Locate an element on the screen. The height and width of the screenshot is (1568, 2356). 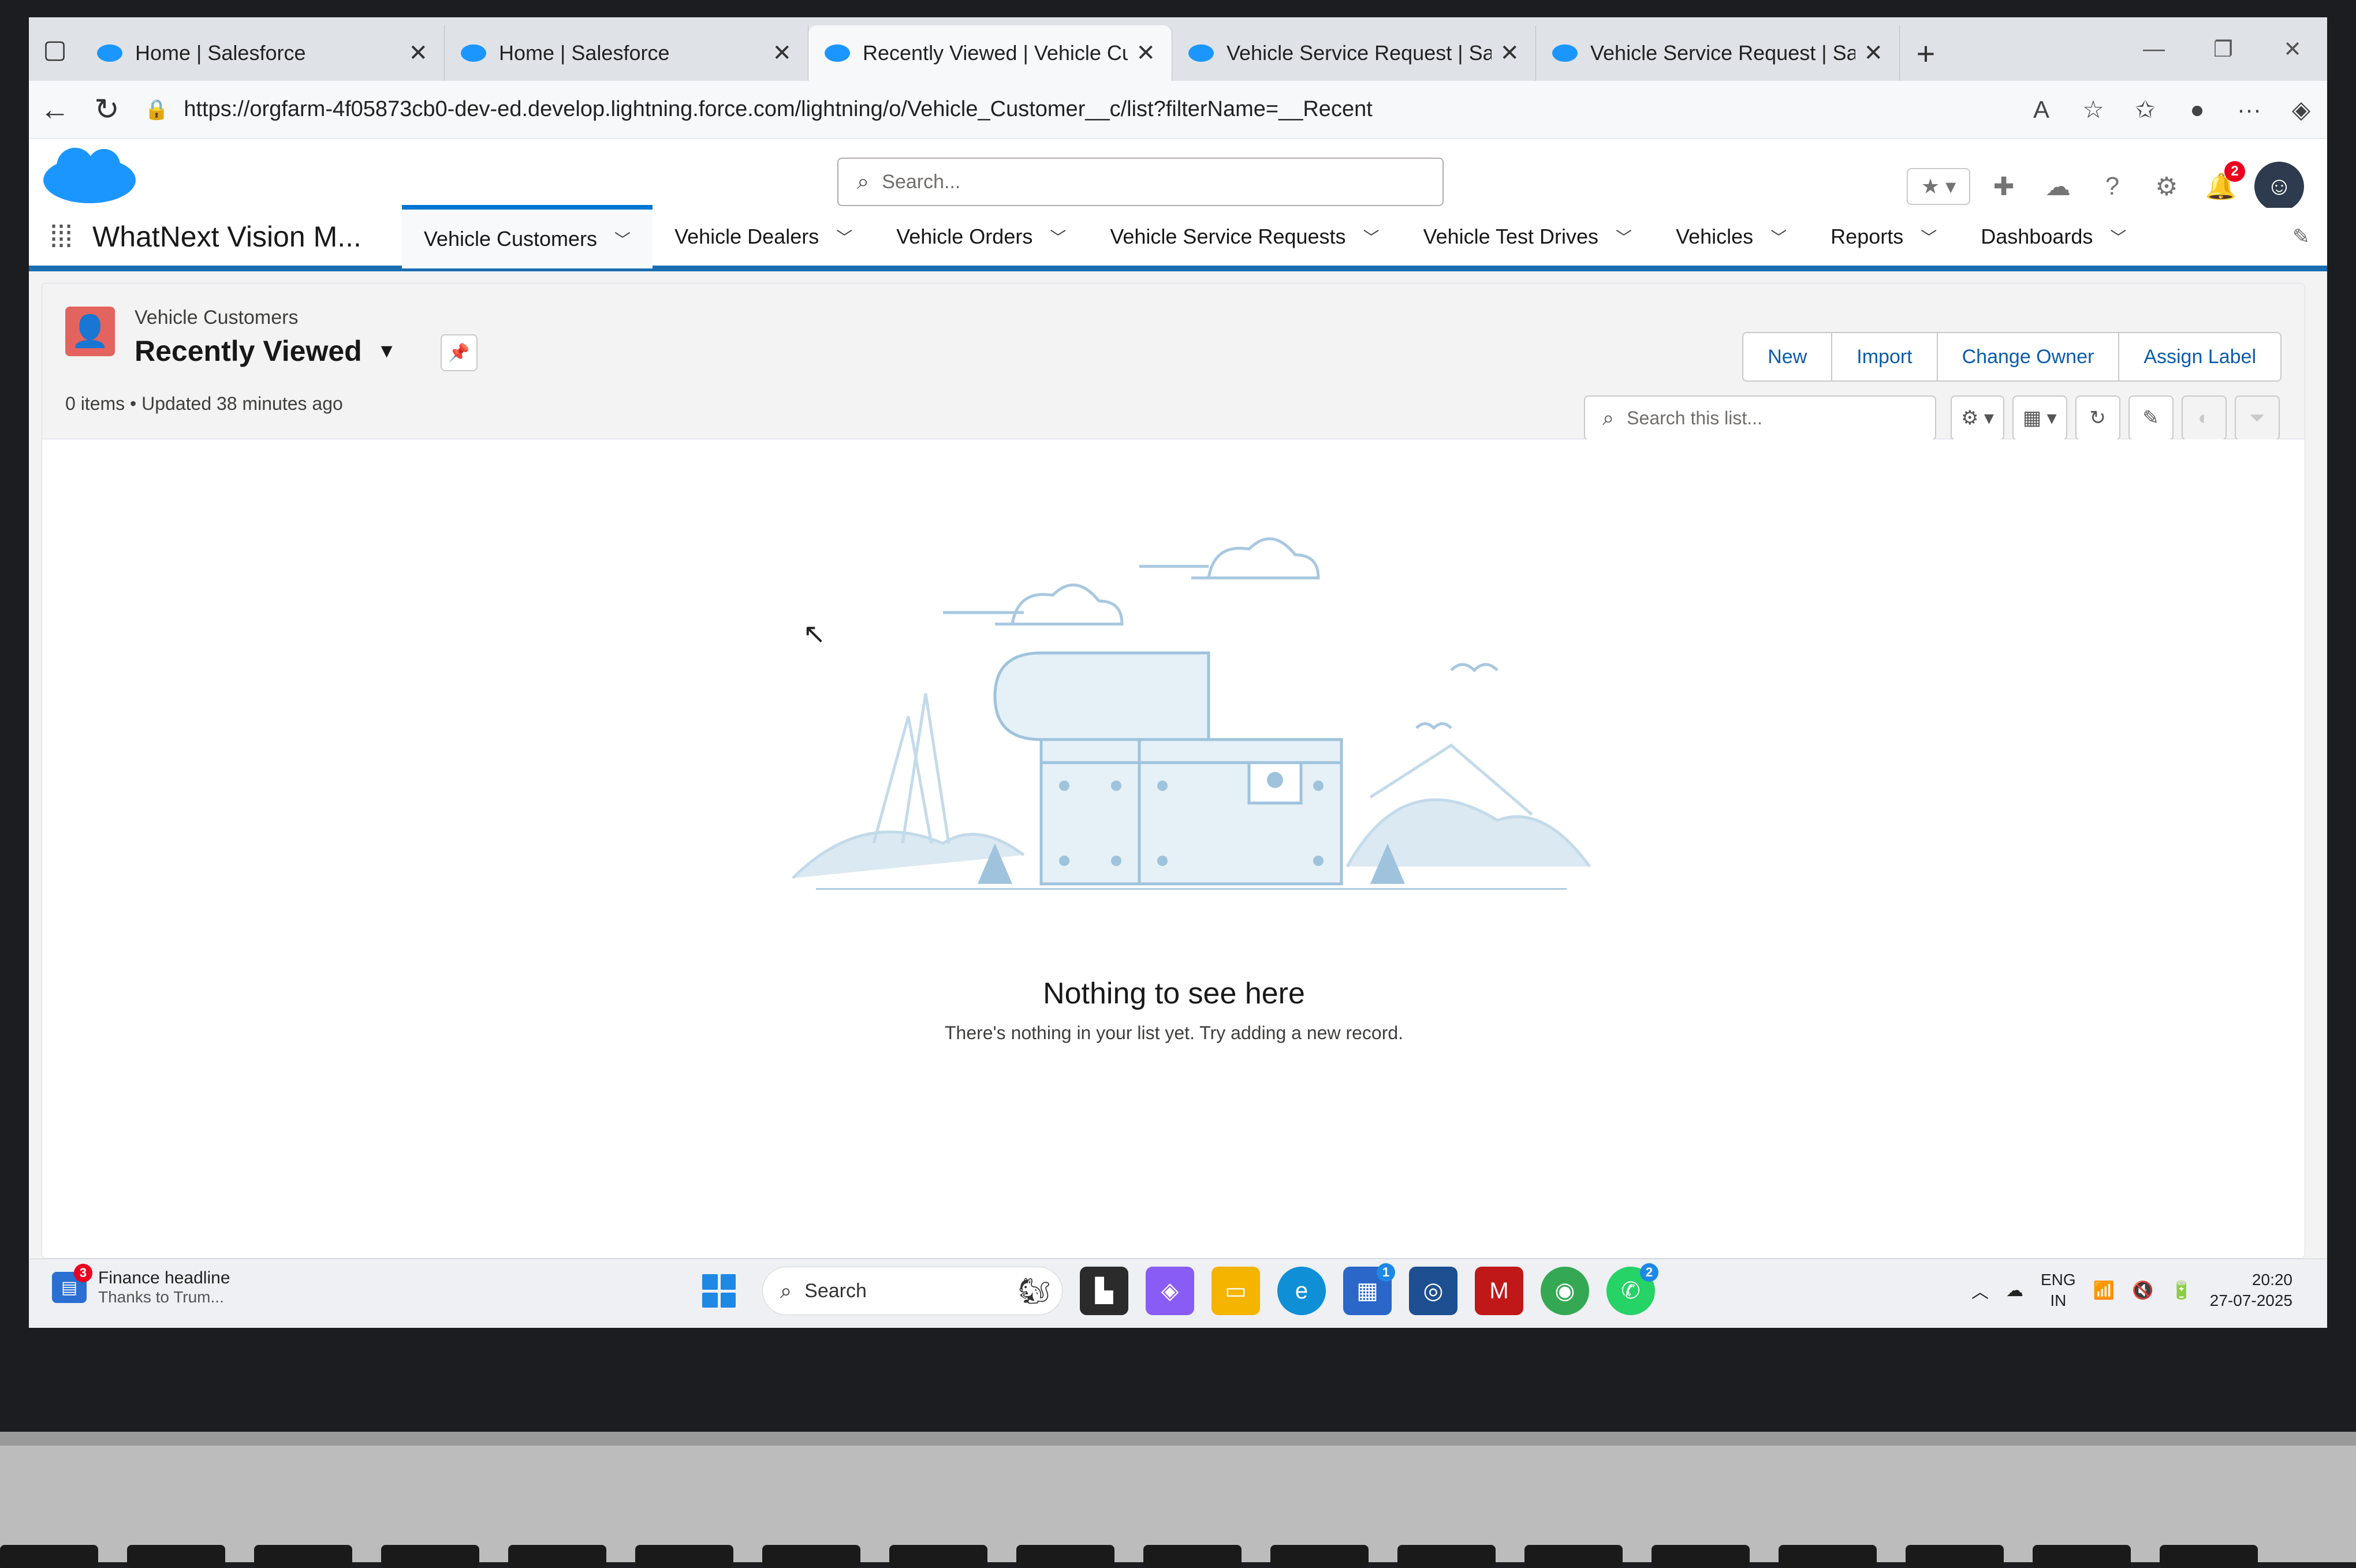
file-explorer-icon: ▭ is located at coordinates (1235, 1291).